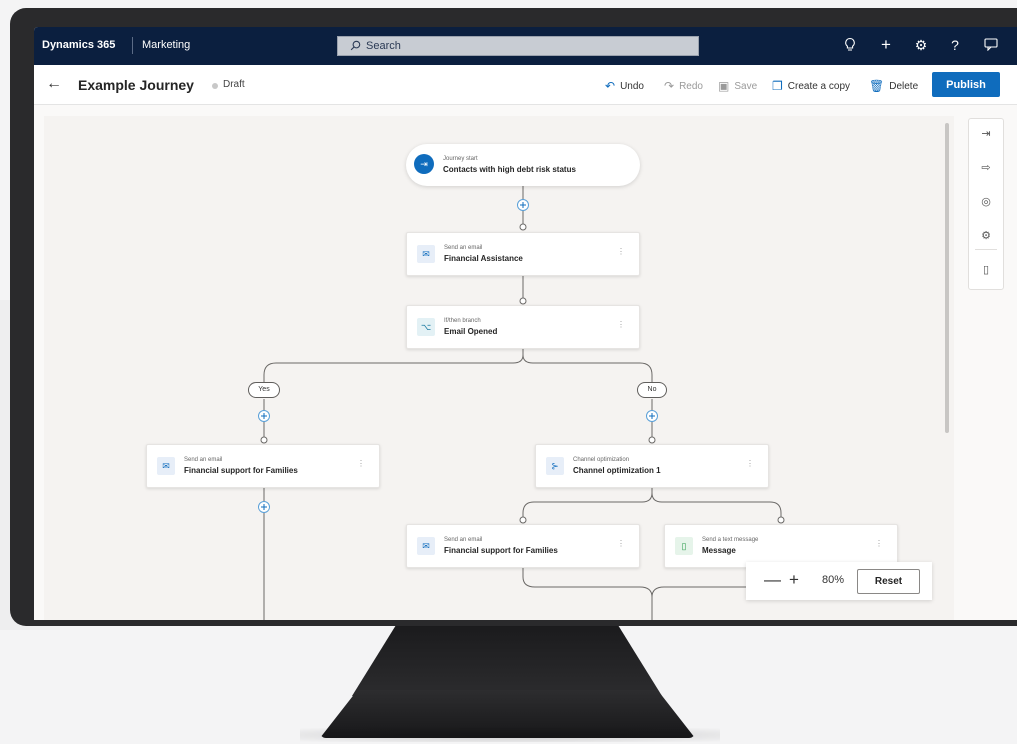 The width and height of the screenshot is (1017, 744). Describe the element at coordinates (684, 546) in the screenshot. I see `phone-icon: ▯` at that location.